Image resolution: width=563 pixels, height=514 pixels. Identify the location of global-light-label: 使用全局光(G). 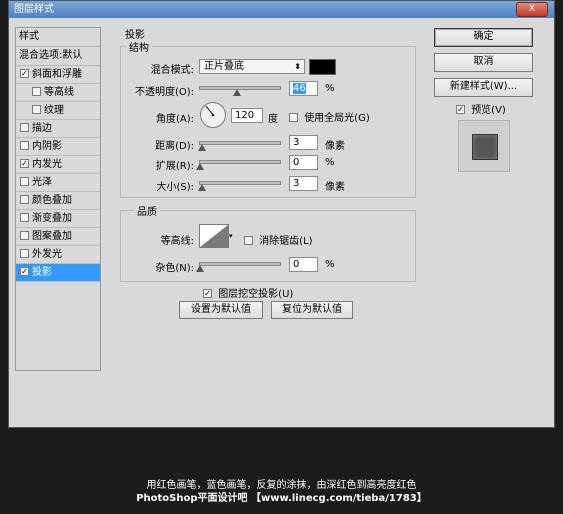
(337, 118).